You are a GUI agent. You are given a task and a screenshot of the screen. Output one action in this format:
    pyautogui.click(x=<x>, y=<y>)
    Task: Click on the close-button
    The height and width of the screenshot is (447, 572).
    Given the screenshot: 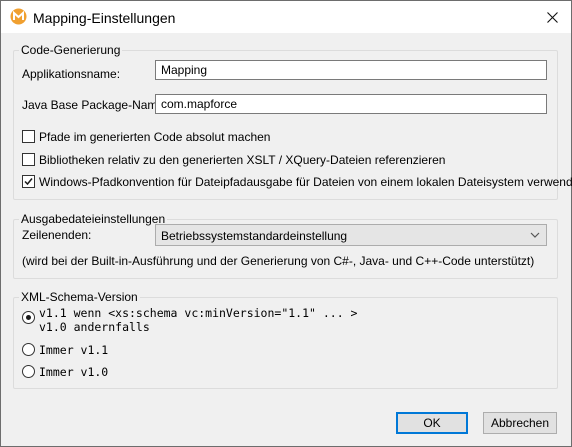 What is the action you would take?
    pyautogui.click(x=552, y=17)
    